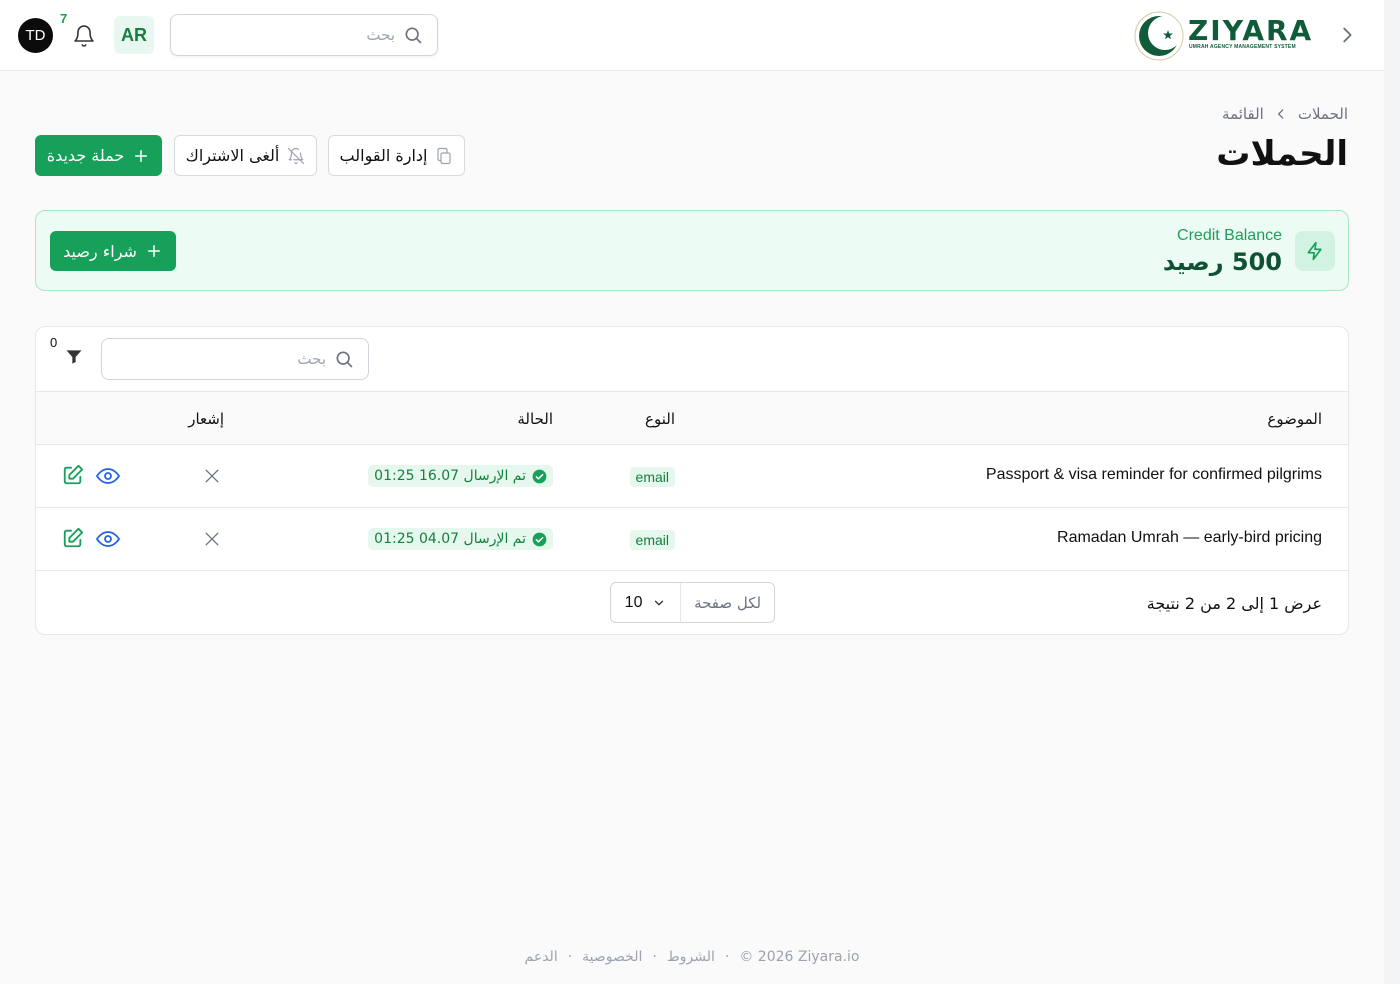  I want to click on manage-templates-button: إدارة القوالب, so click(396, 155).